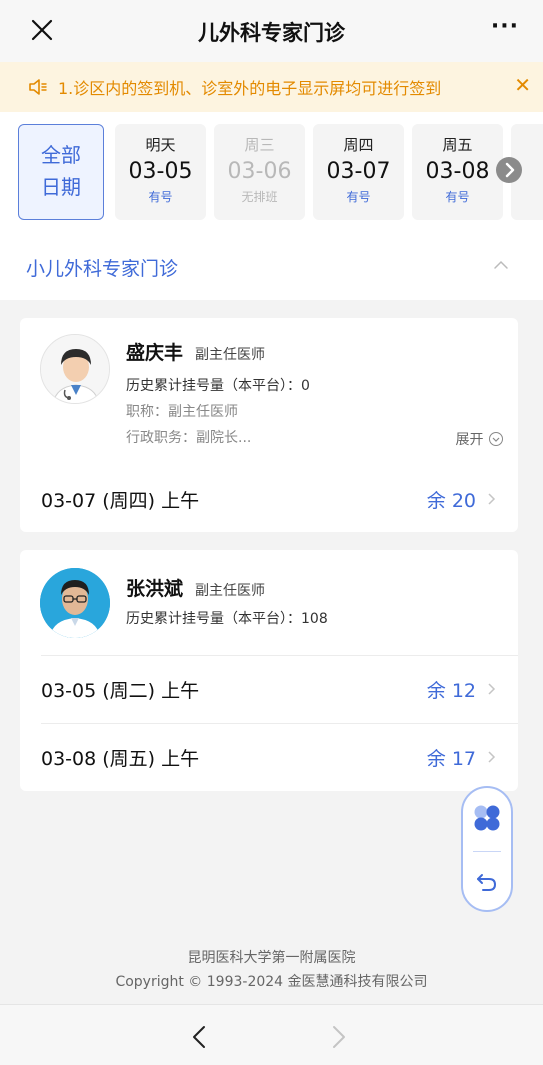  I want to click on doctor-name-row: 盛庆丰 副主任医师, so click(195, 351).